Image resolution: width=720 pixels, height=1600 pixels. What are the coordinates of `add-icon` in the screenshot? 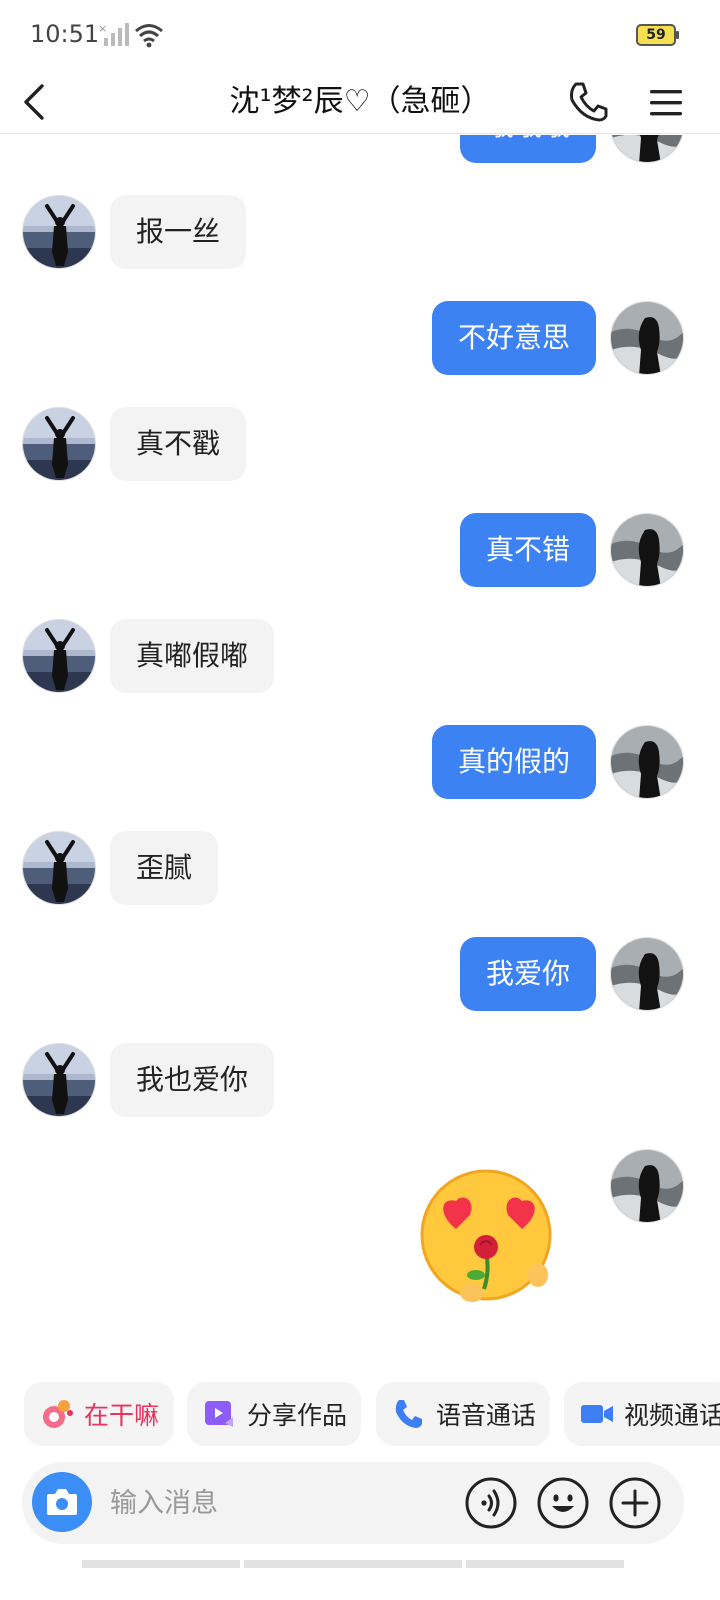 It's located at (635, 1503).